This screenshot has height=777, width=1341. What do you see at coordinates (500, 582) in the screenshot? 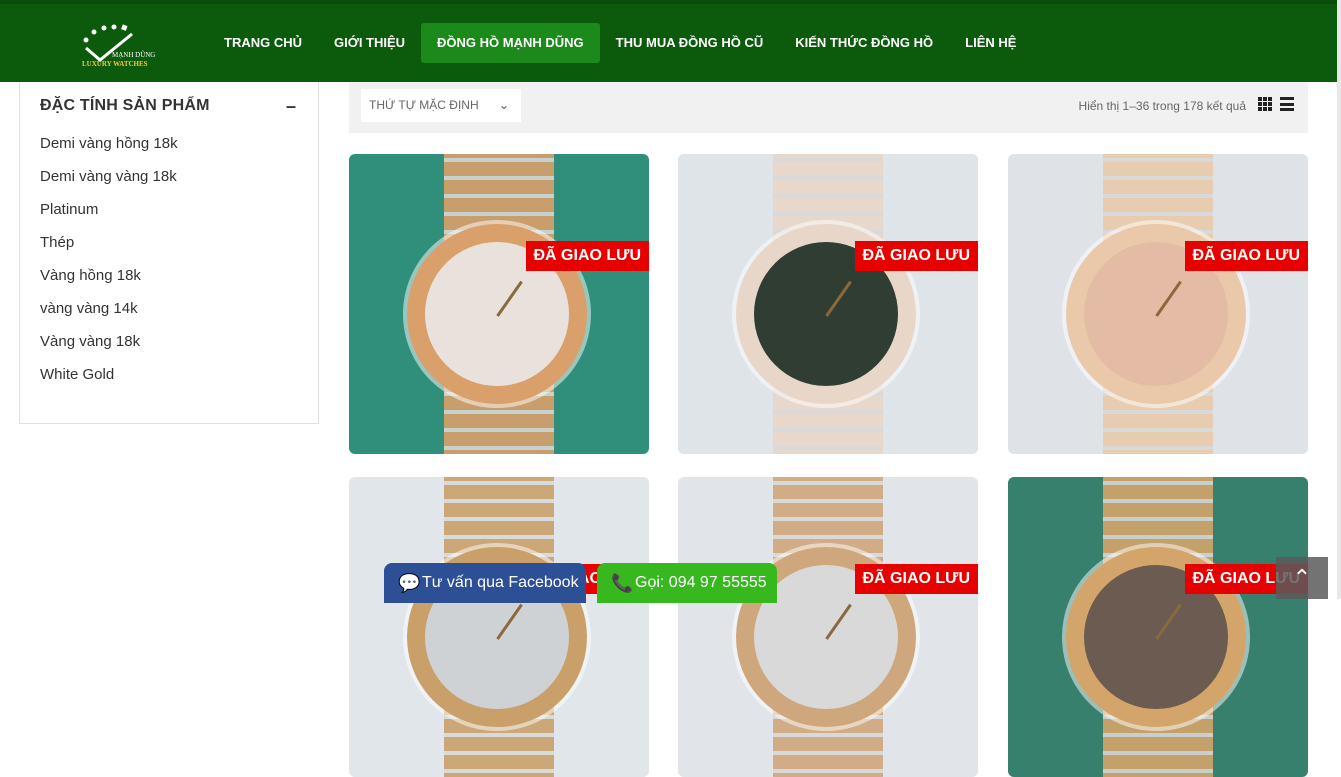
I see `facebook-button-label: Tư vấn qua Facebook` at bounding box center [500, 582].